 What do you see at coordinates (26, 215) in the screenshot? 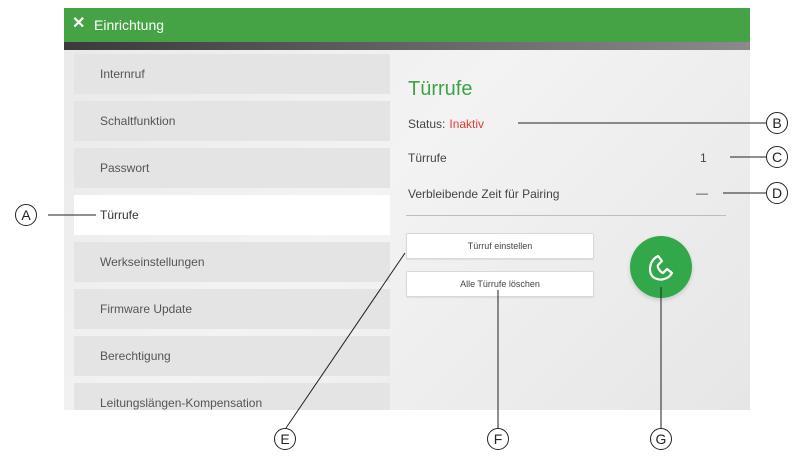
I see `callout-a: A` at bounding box center [26, 215].